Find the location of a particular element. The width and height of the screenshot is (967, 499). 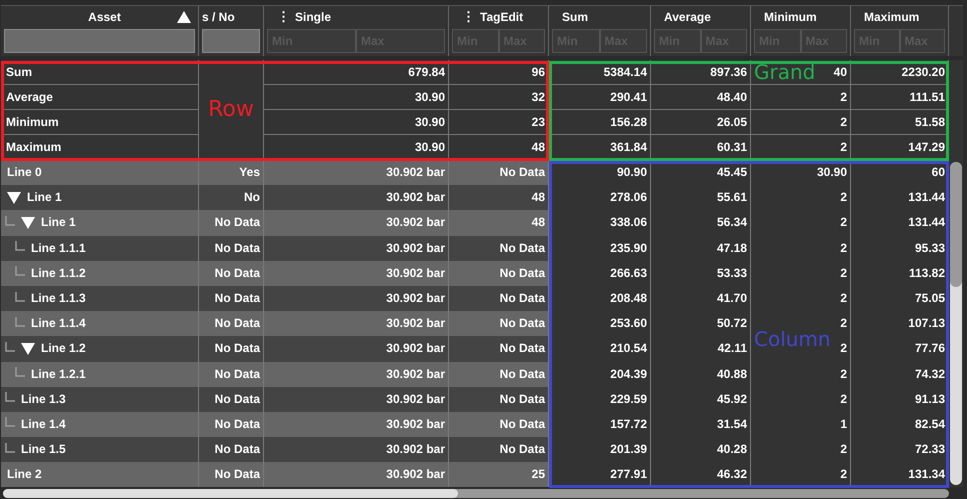

total-value: 40 is located at coordinates (840, 72).